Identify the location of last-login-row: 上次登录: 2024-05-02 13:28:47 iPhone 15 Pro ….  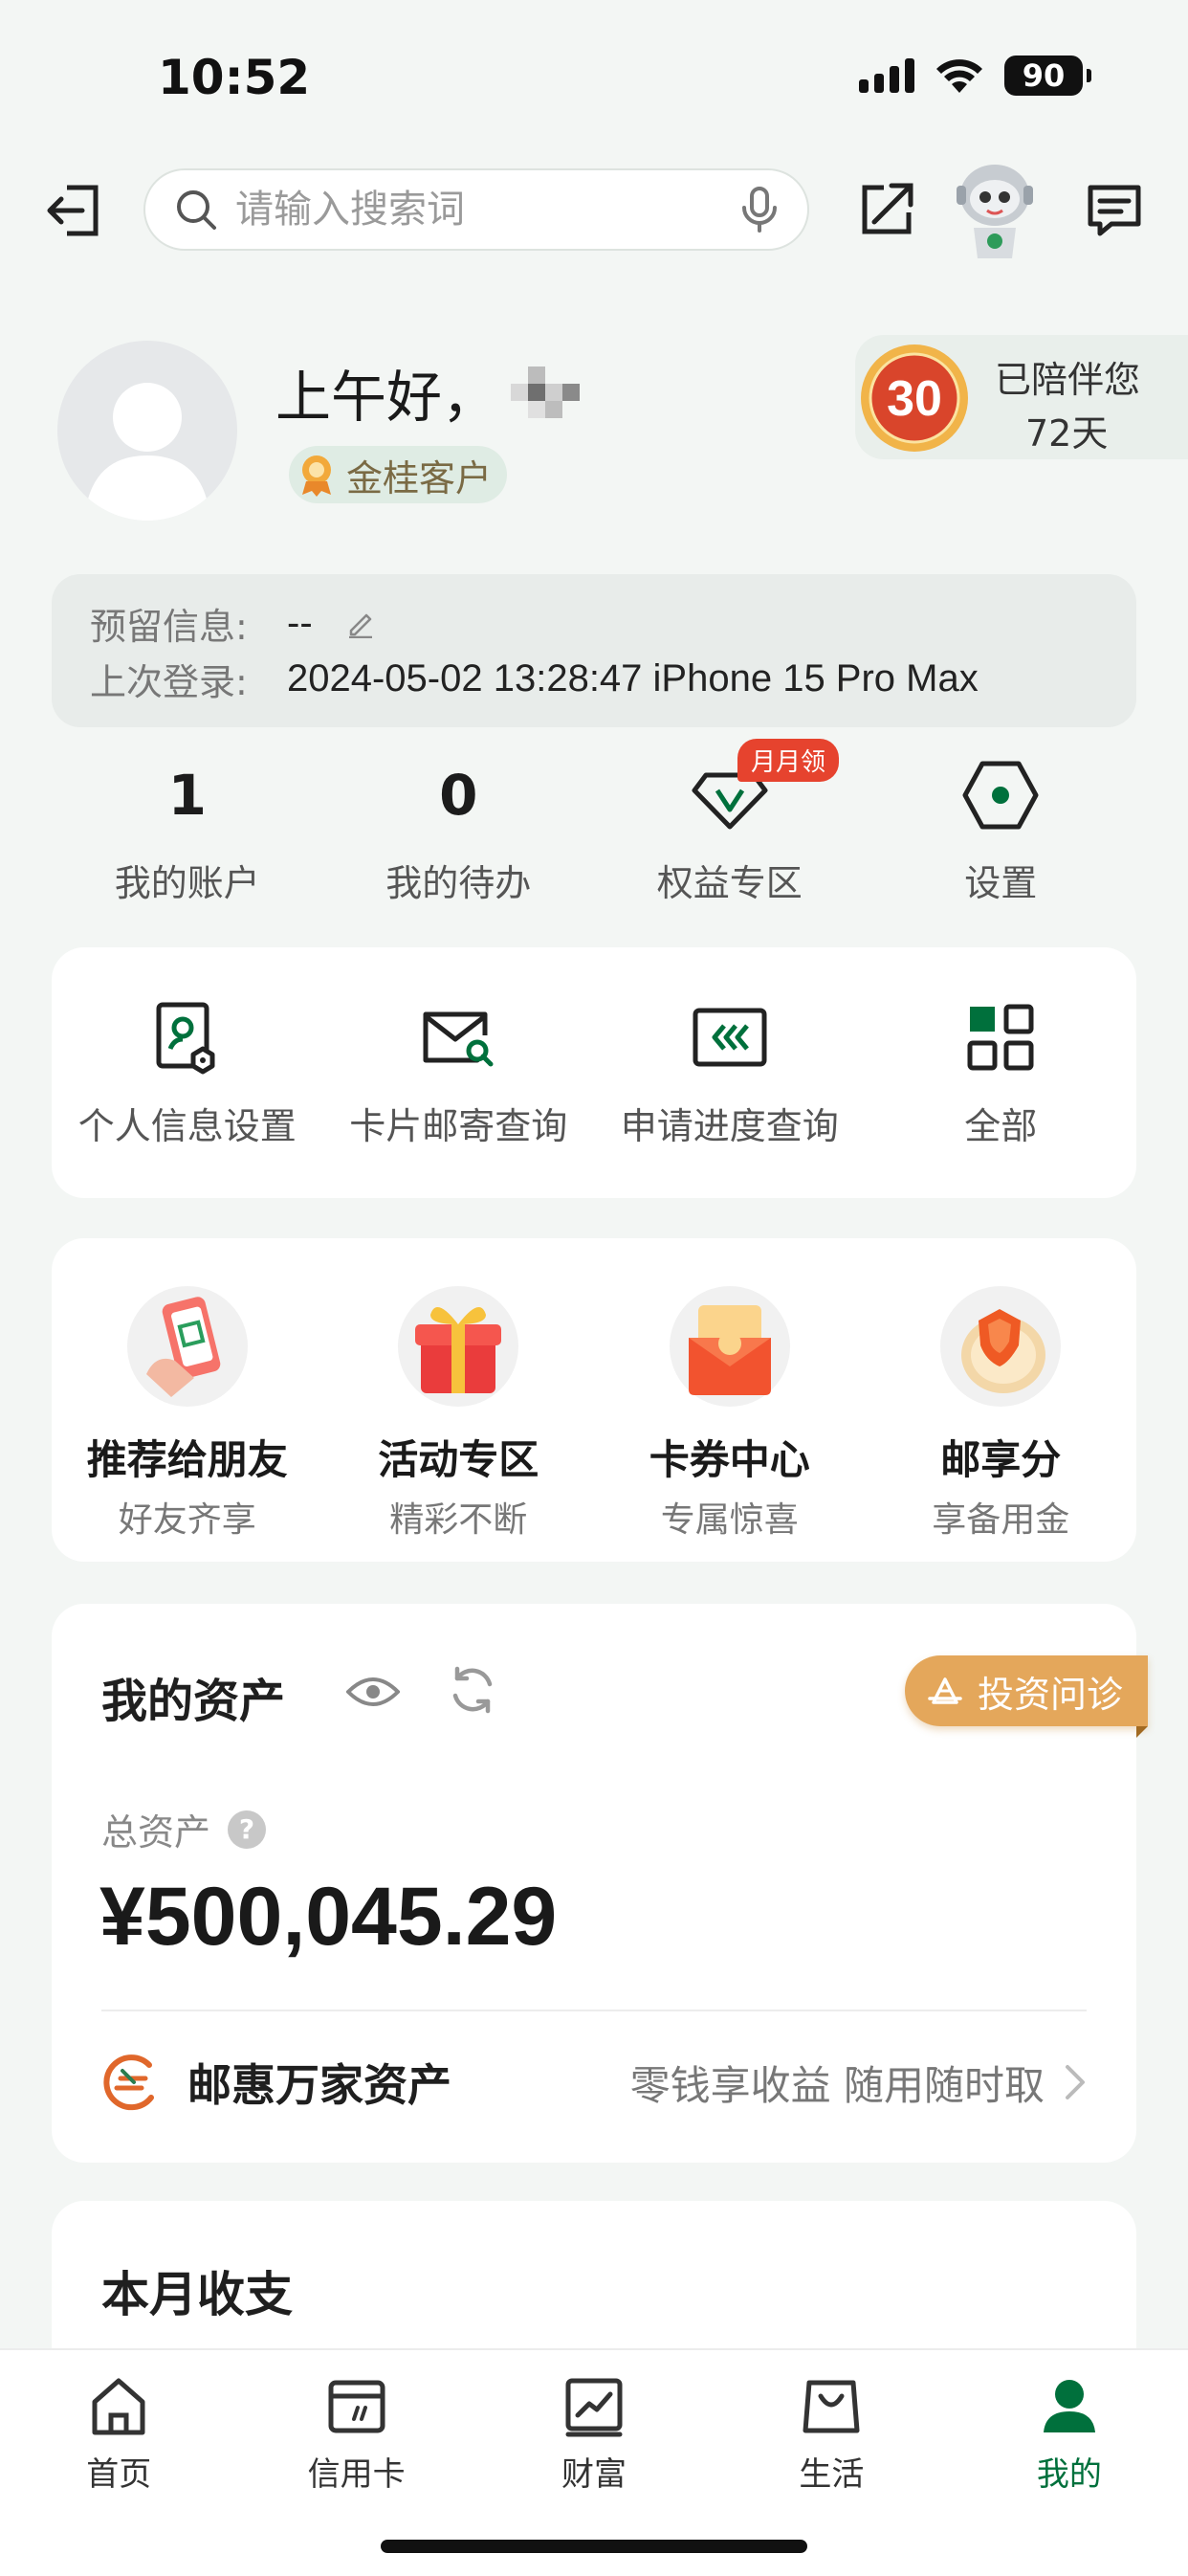
(594, 678).